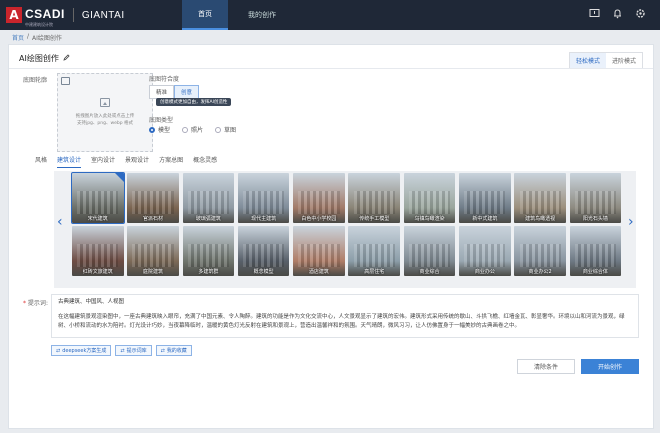 Image resolution: width=660 pixels, height=433 pixels. I want to click on base-type-label: 底图类型, so click(161, 120).